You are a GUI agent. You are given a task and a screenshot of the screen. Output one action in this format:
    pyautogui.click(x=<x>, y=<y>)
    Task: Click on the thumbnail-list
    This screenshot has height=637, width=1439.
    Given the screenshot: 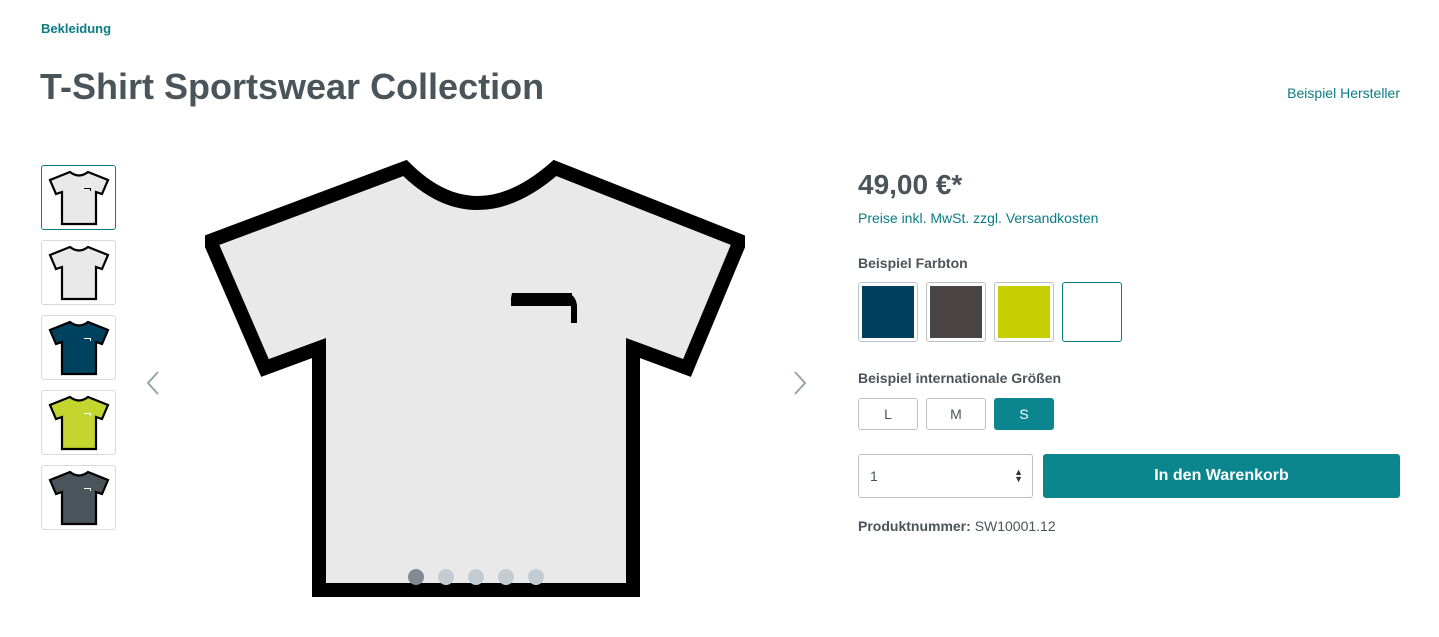 What is the action you would take?
    pyautogui.click(x=78, y=352)
    